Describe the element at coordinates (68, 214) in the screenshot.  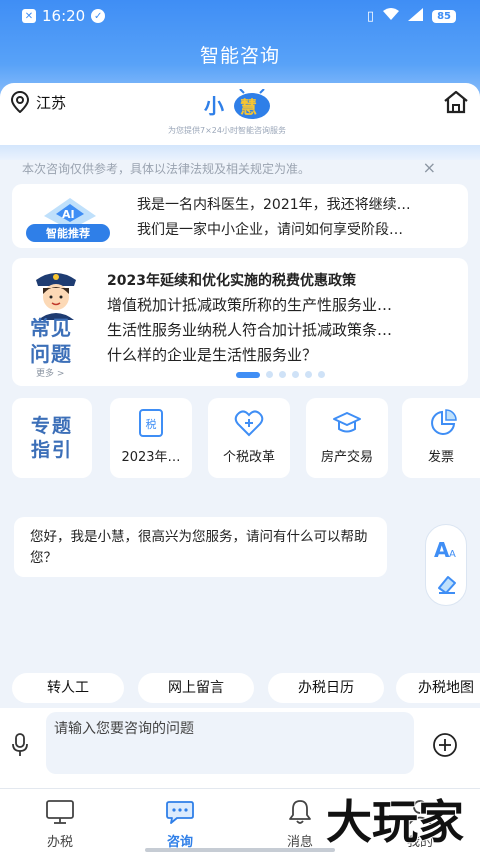
I see `svg-text: AI` at that location.